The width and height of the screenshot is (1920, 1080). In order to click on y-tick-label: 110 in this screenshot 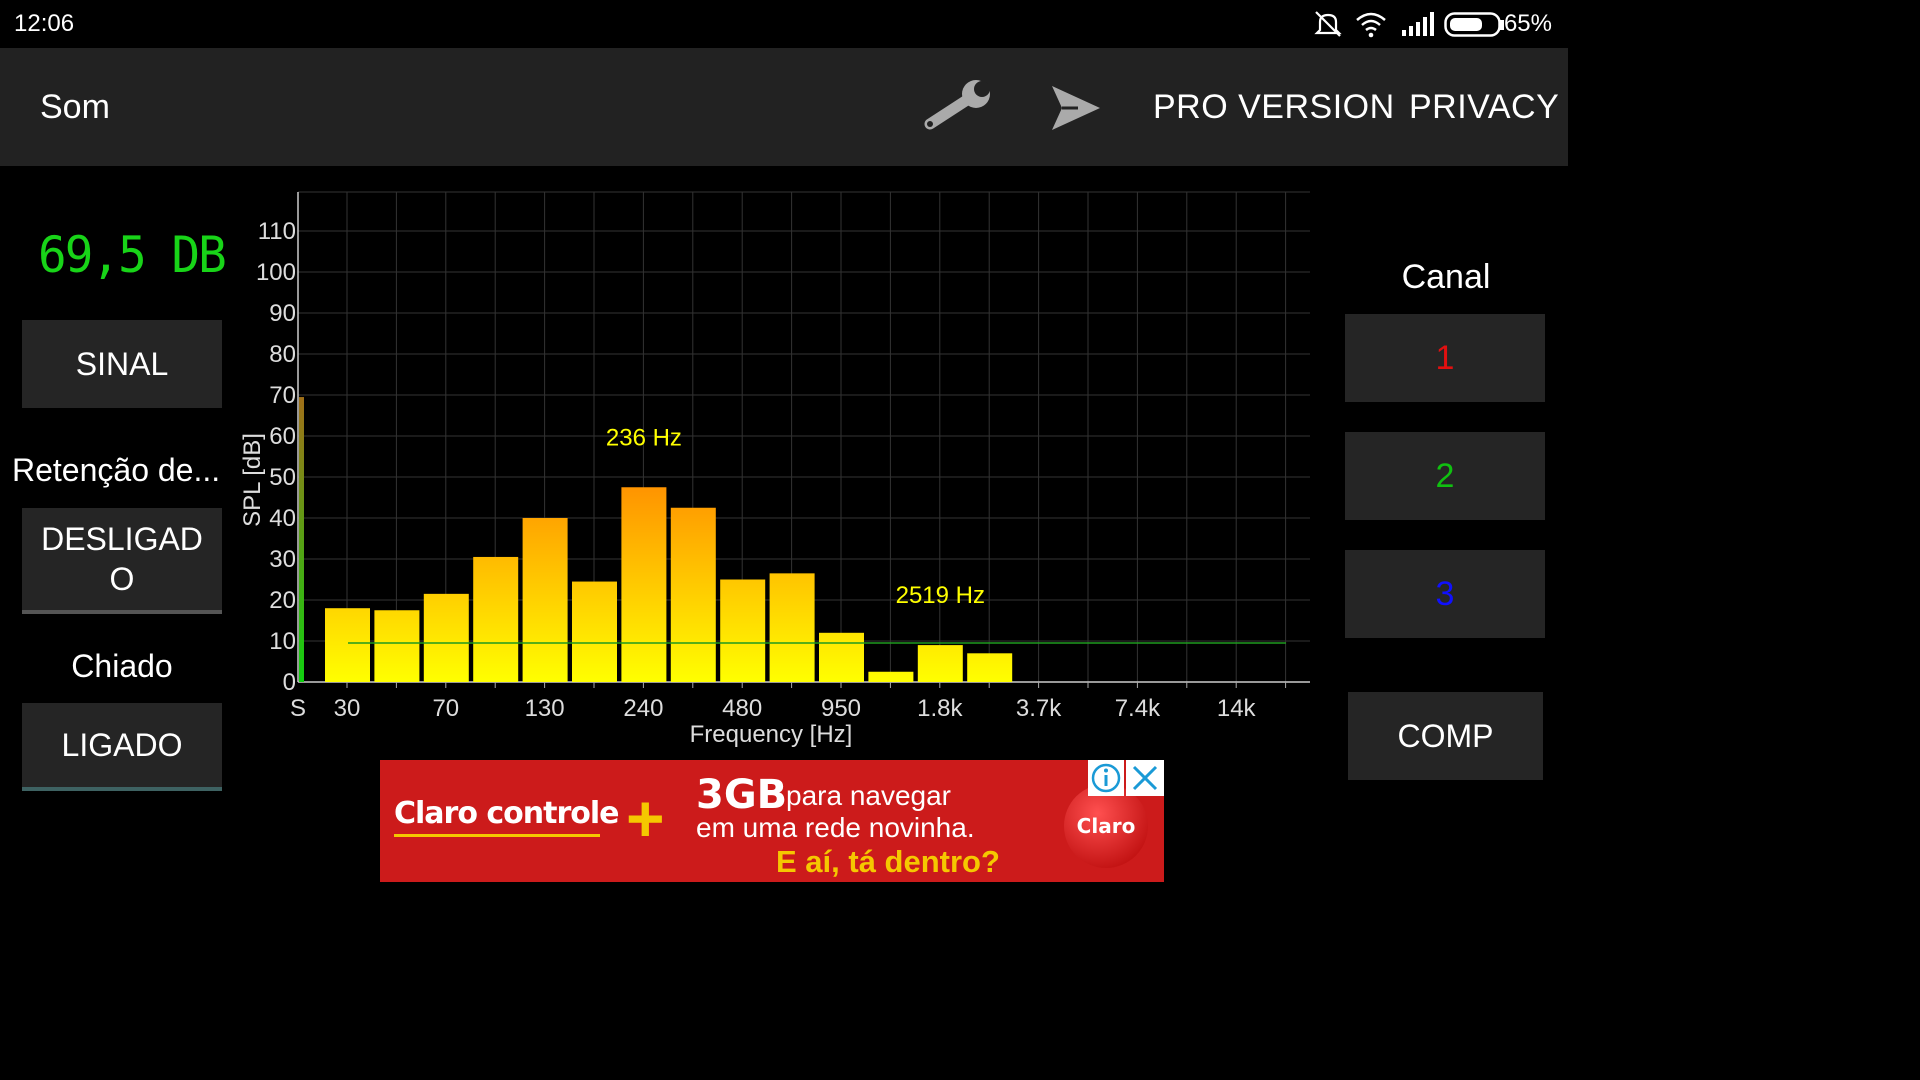, I will do `click(277, 231)`.